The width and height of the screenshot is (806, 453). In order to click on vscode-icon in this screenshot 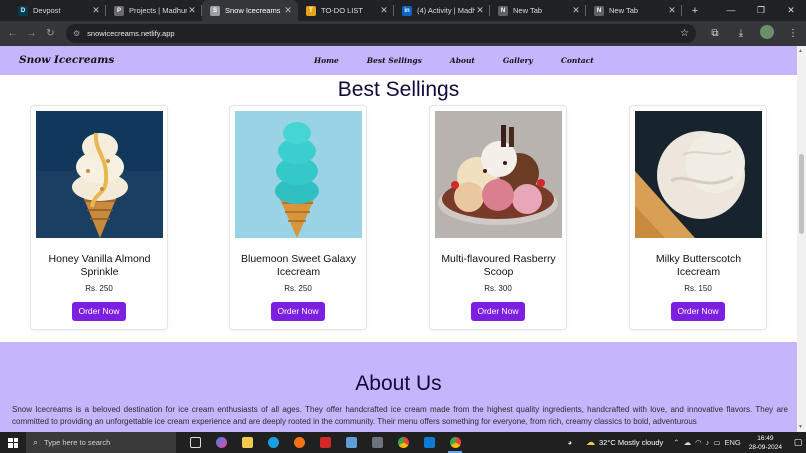, I will do `click(429, 442)`.